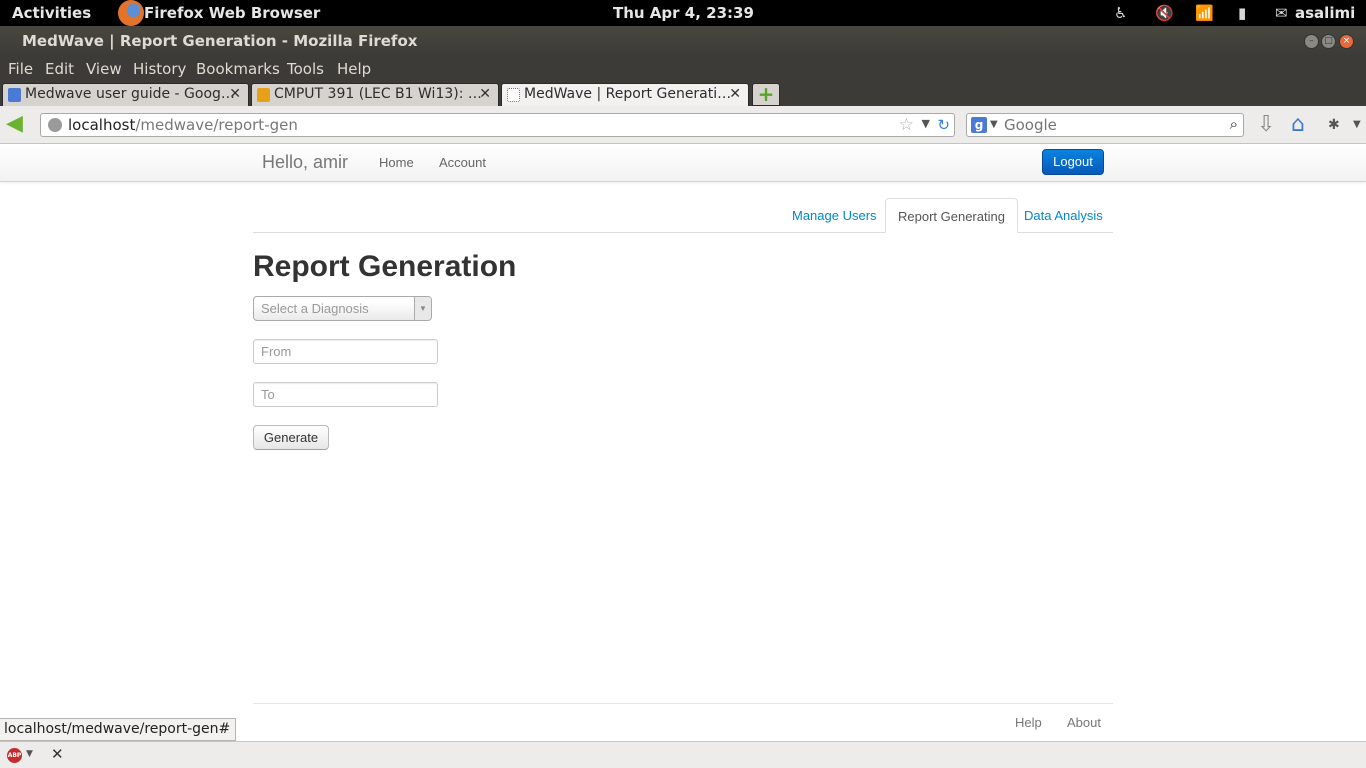 The width and height of the screenshot is (1366, 768). I want to click on search-bar: g ▼ ⌕, so click(1105, 125).